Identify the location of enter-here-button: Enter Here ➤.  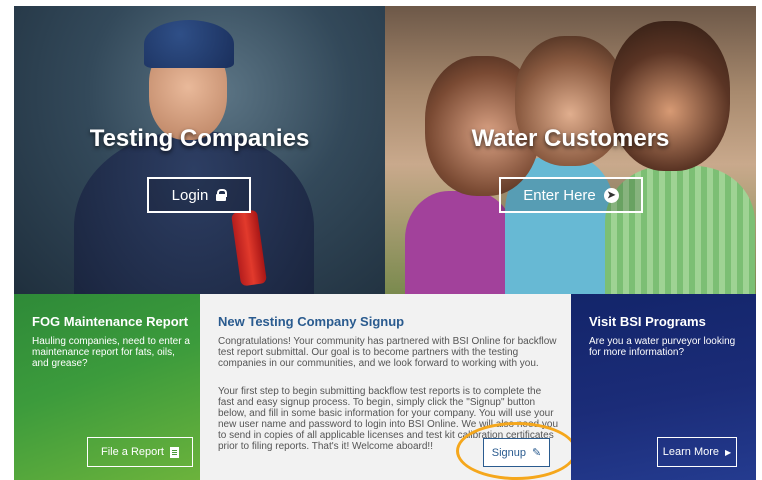
(571, 195).